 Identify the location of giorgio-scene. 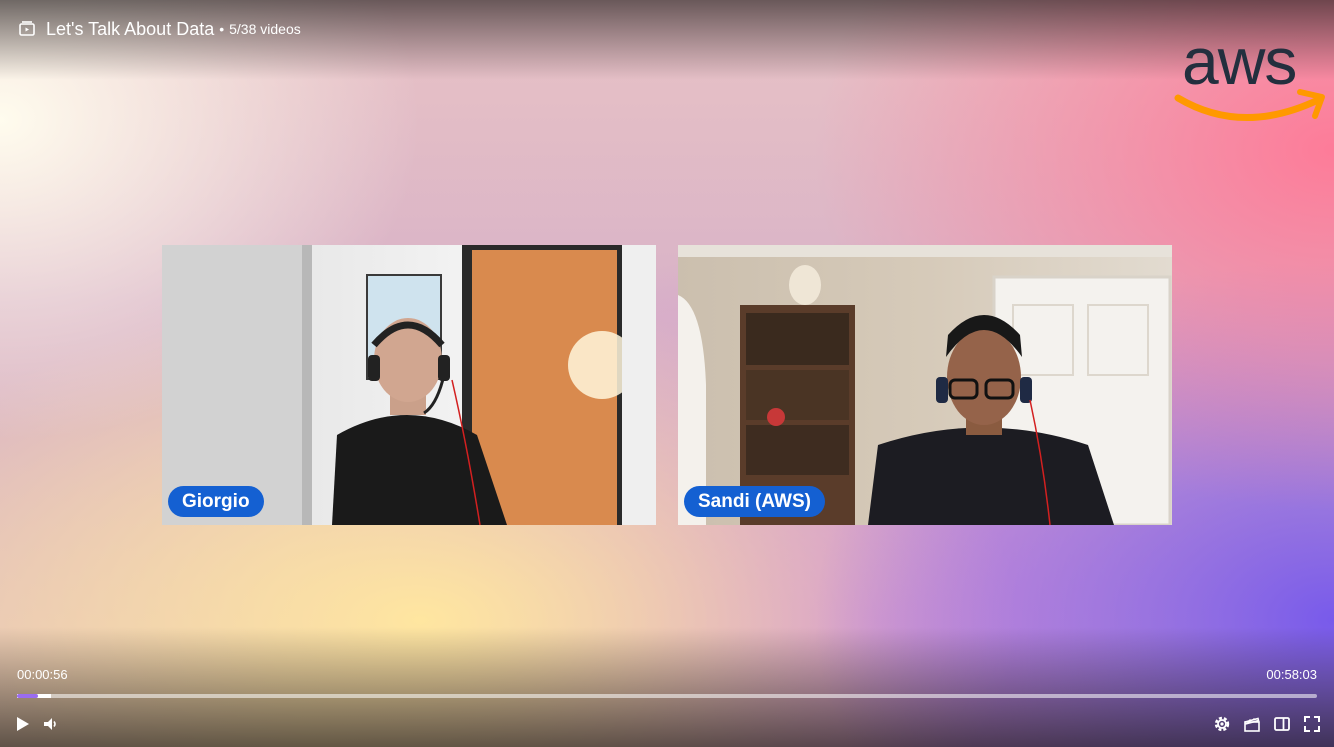
(409, 385).